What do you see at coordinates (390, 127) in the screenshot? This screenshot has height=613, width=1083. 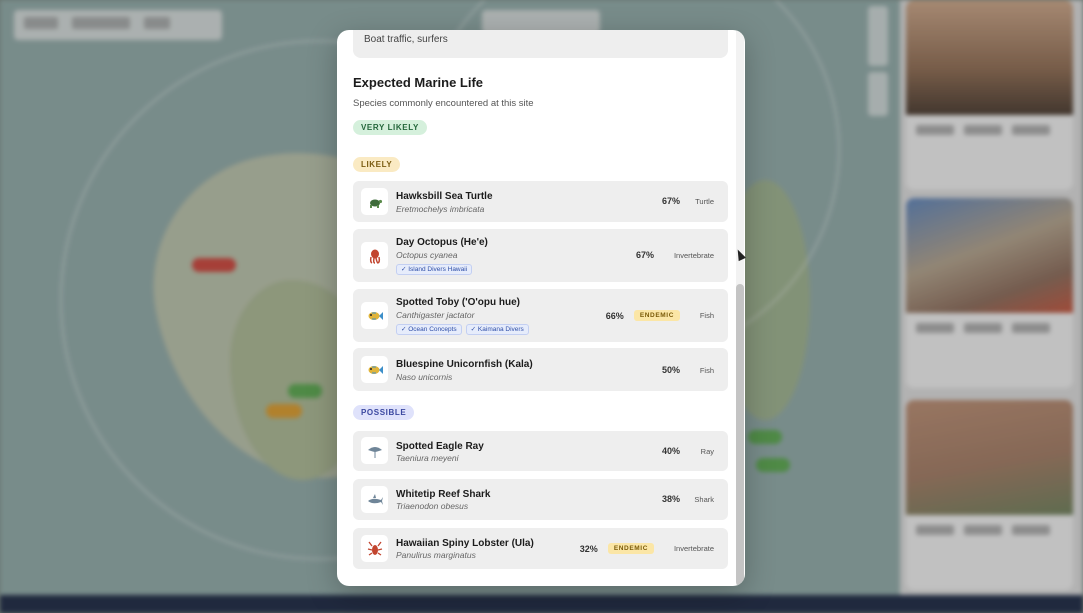 I see `very-likely-badge: VERY LIKELY` at bounding box center [390, 127].